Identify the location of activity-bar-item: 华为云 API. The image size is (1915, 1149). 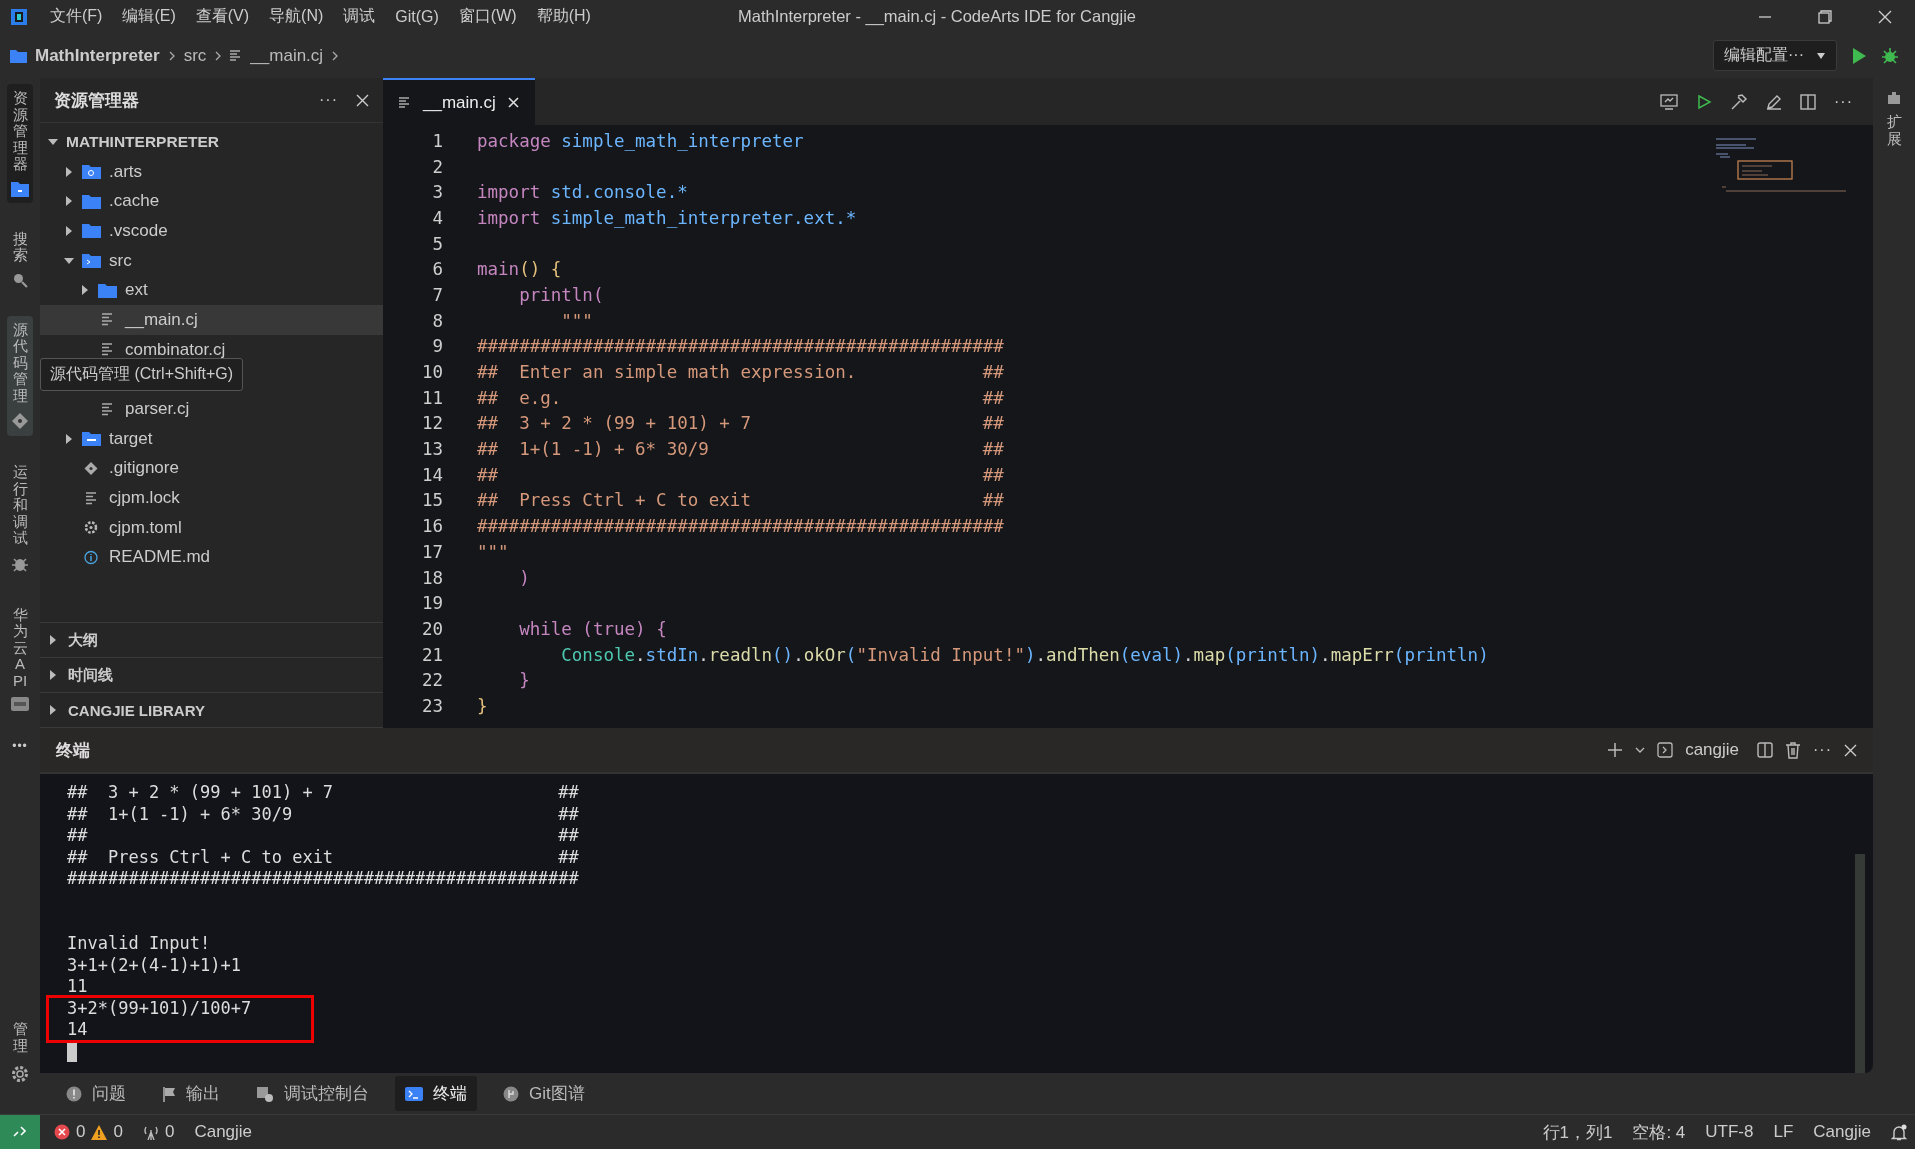
(20, 658).